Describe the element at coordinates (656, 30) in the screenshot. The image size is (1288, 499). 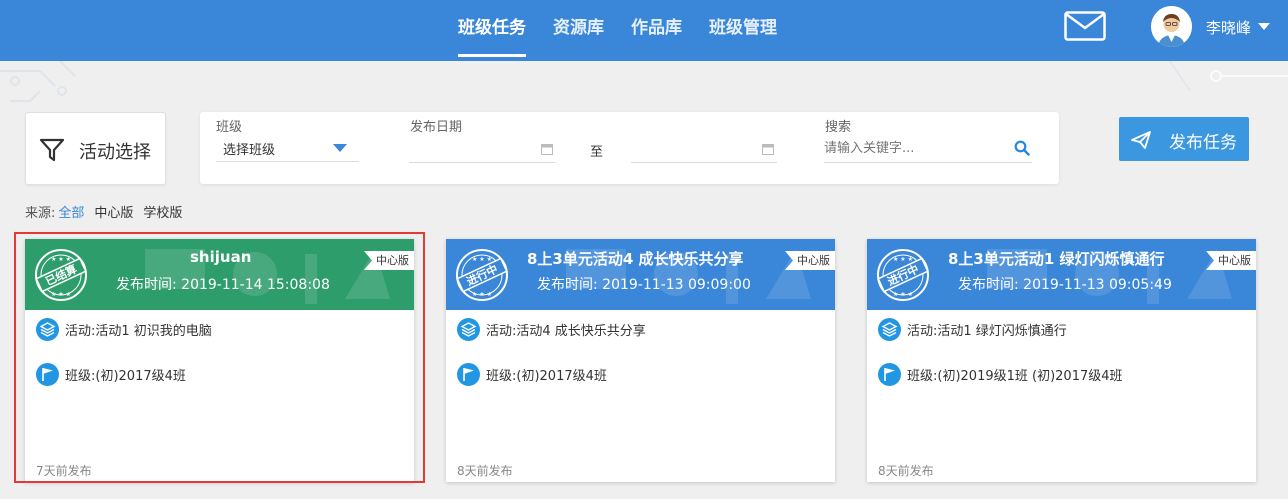
I see `nav-item-works: 作品库` at that location.